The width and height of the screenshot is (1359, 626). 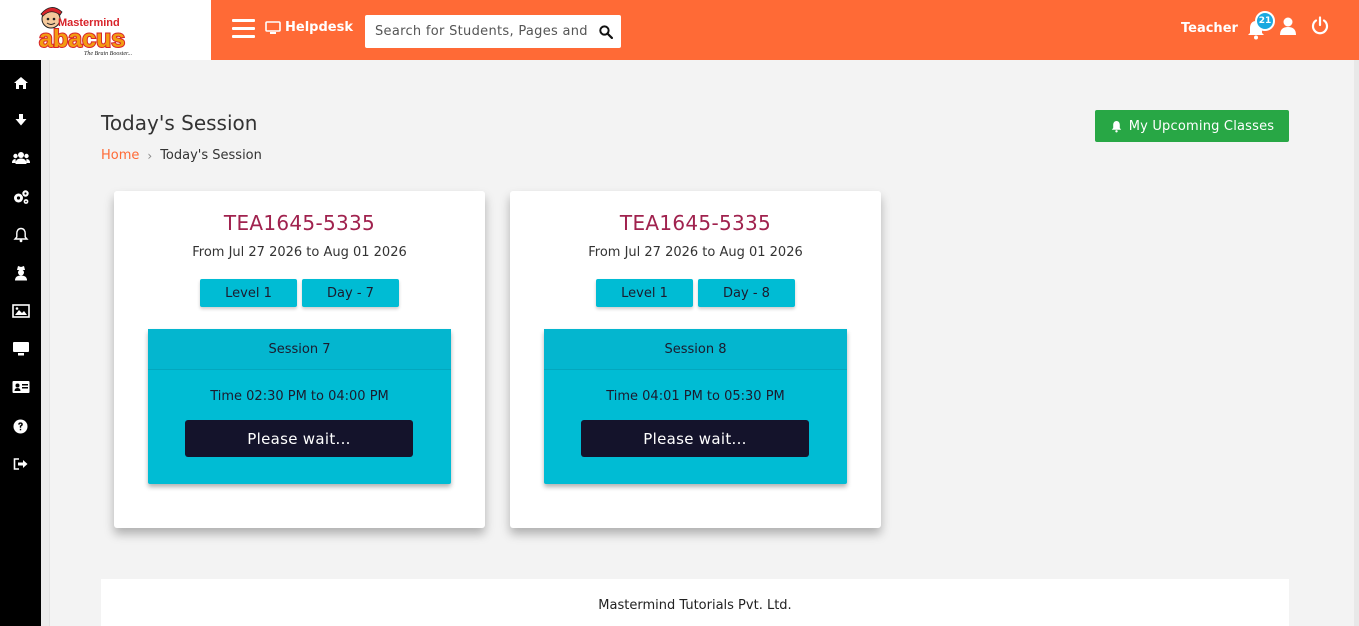 What do you see at coordinates (695, 396) in the screenshot?
I see `session-time: Time 04:01 PM to 05:30 PM` at bounding box center [695, 396].